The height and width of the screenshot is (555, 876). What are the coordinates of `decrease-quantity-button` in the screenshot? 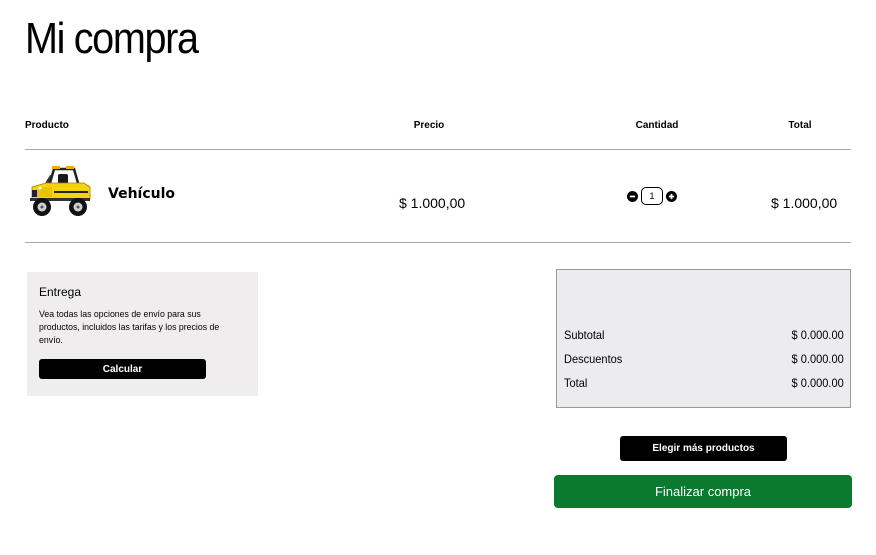 It's located at (632, 196).